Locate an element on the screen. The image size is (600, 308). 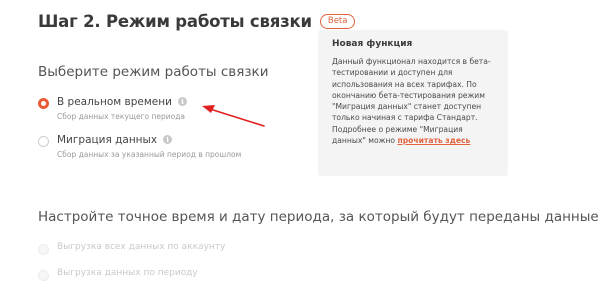
period-option-label: Выгрузка данных по периоду is located at coordinates (127, 273).